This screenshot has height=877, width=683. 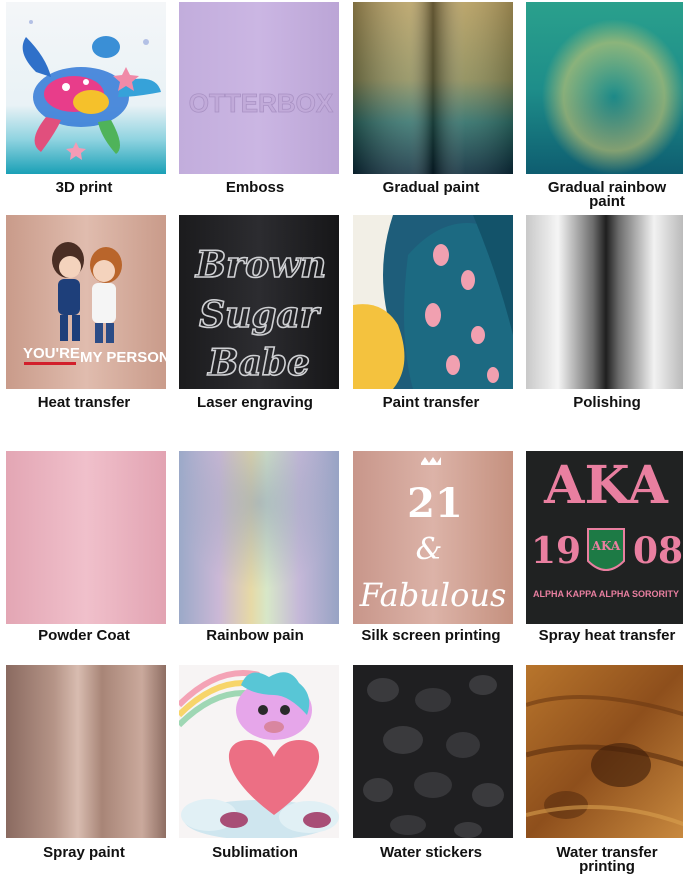 I want to click on aka-letters: AKA, so click(x=605, y=485).